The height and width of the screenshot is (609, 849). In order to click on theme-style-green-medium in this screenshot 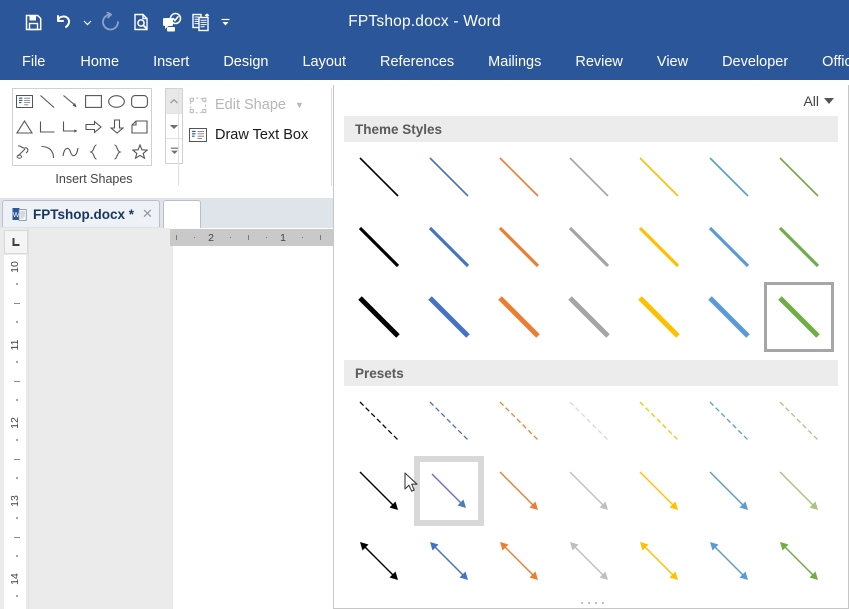, I will do `click(799, 247)`.